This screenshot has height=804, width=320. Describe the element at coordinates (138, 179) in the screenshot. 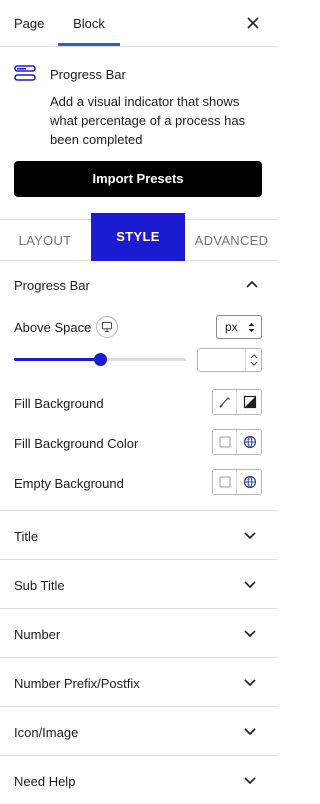

I see `import-presets-button: Import Presets` at that location.